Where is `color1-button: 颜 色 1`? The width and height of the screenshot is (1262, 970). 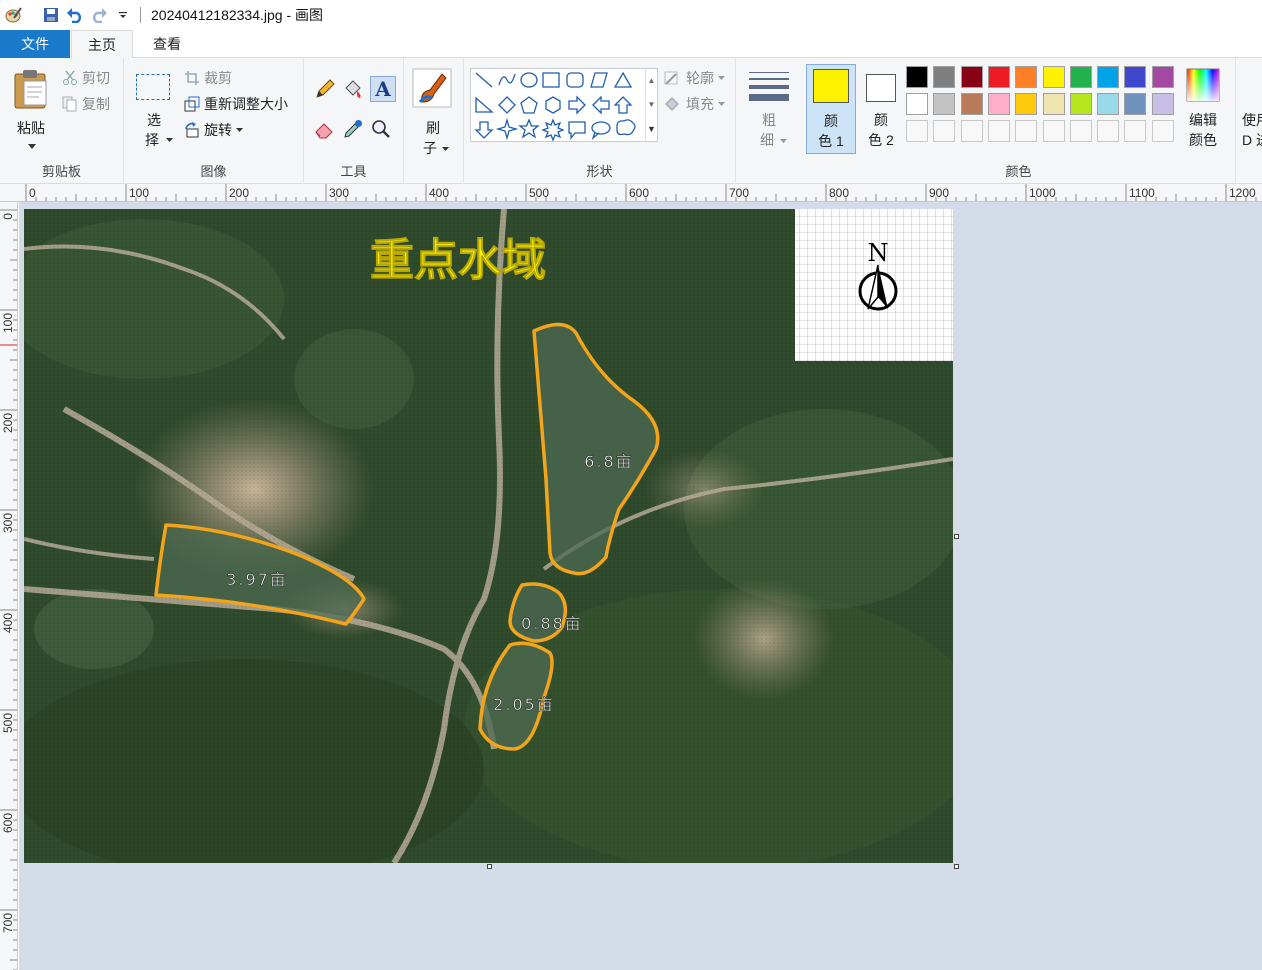
color1-button: 颜 色 1 is located at coordinates (831, 109).